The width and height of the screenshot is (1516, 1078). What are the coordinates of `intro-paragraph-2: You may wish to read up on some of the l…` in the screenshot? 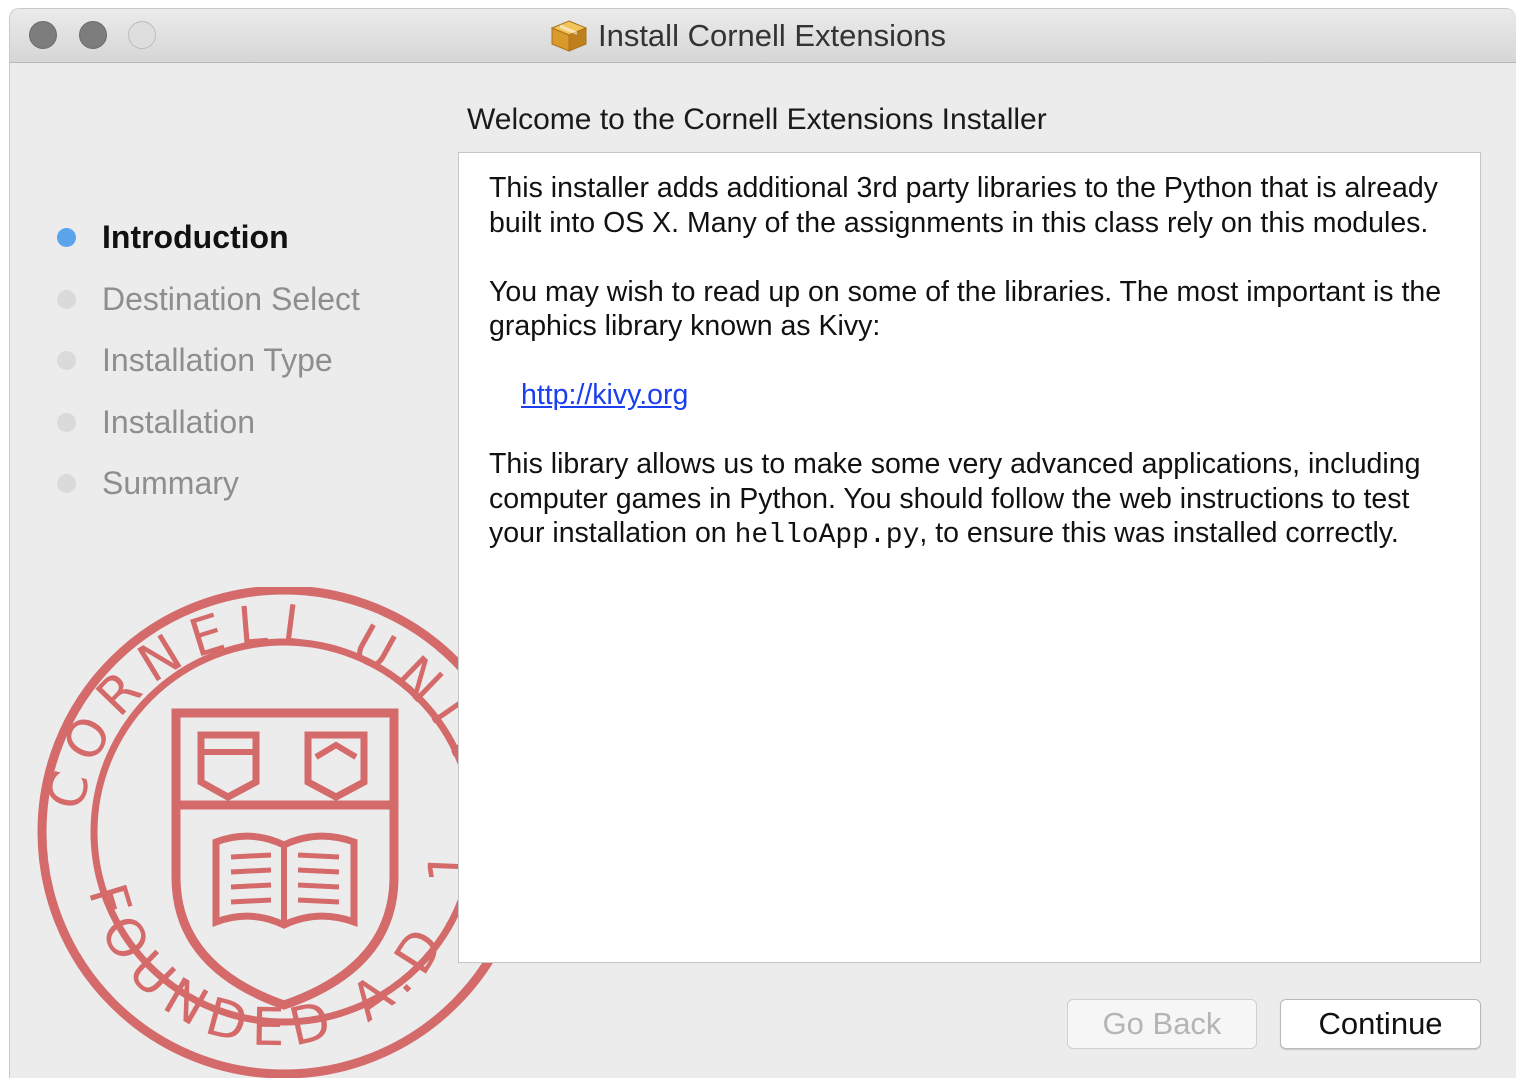 It's located at (965, 309).